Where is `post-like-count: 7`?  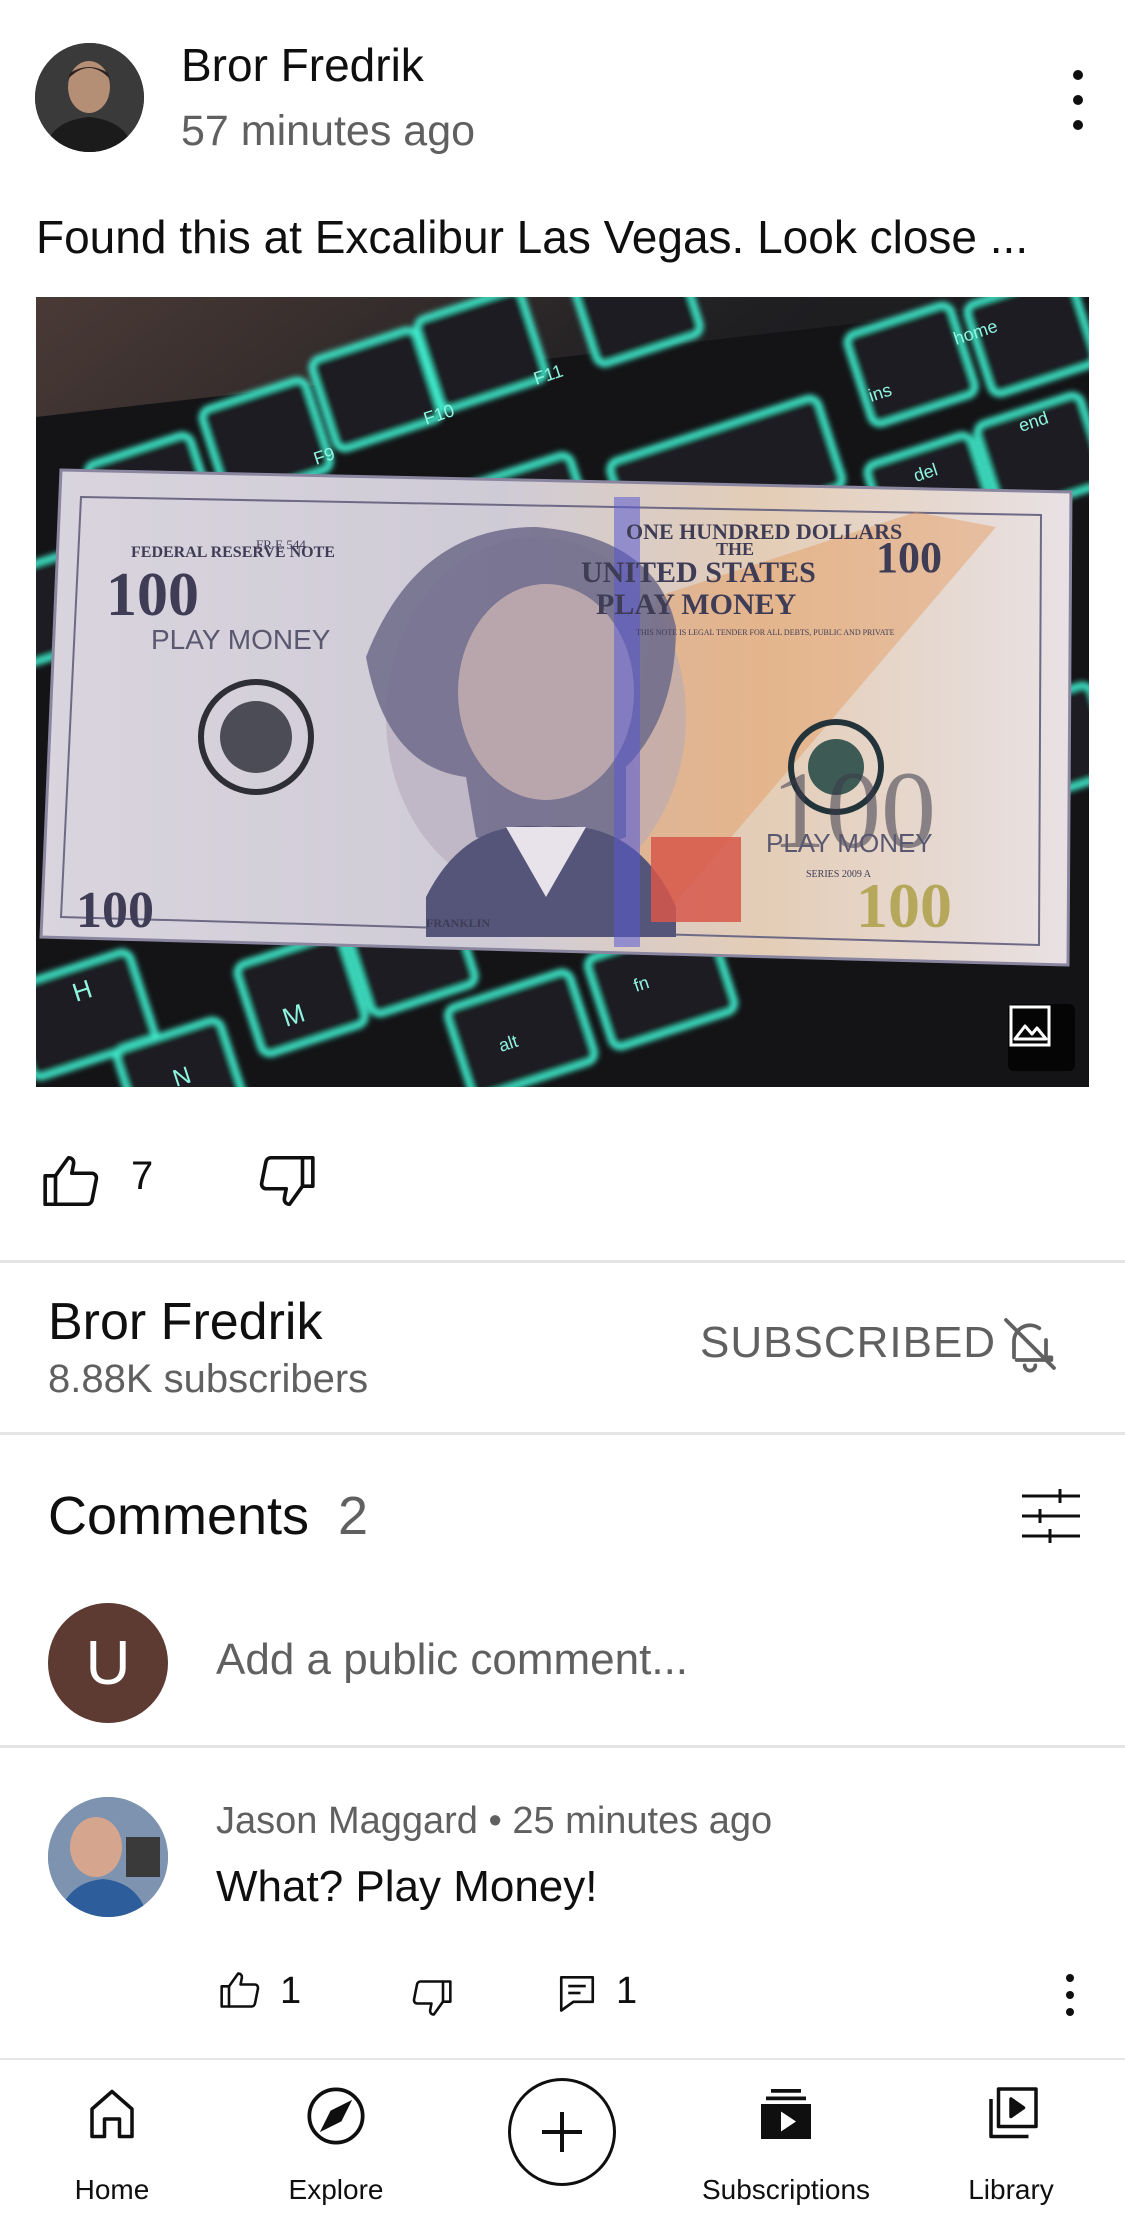 post-like-count: 7 is located at coordinates (142, 1176).